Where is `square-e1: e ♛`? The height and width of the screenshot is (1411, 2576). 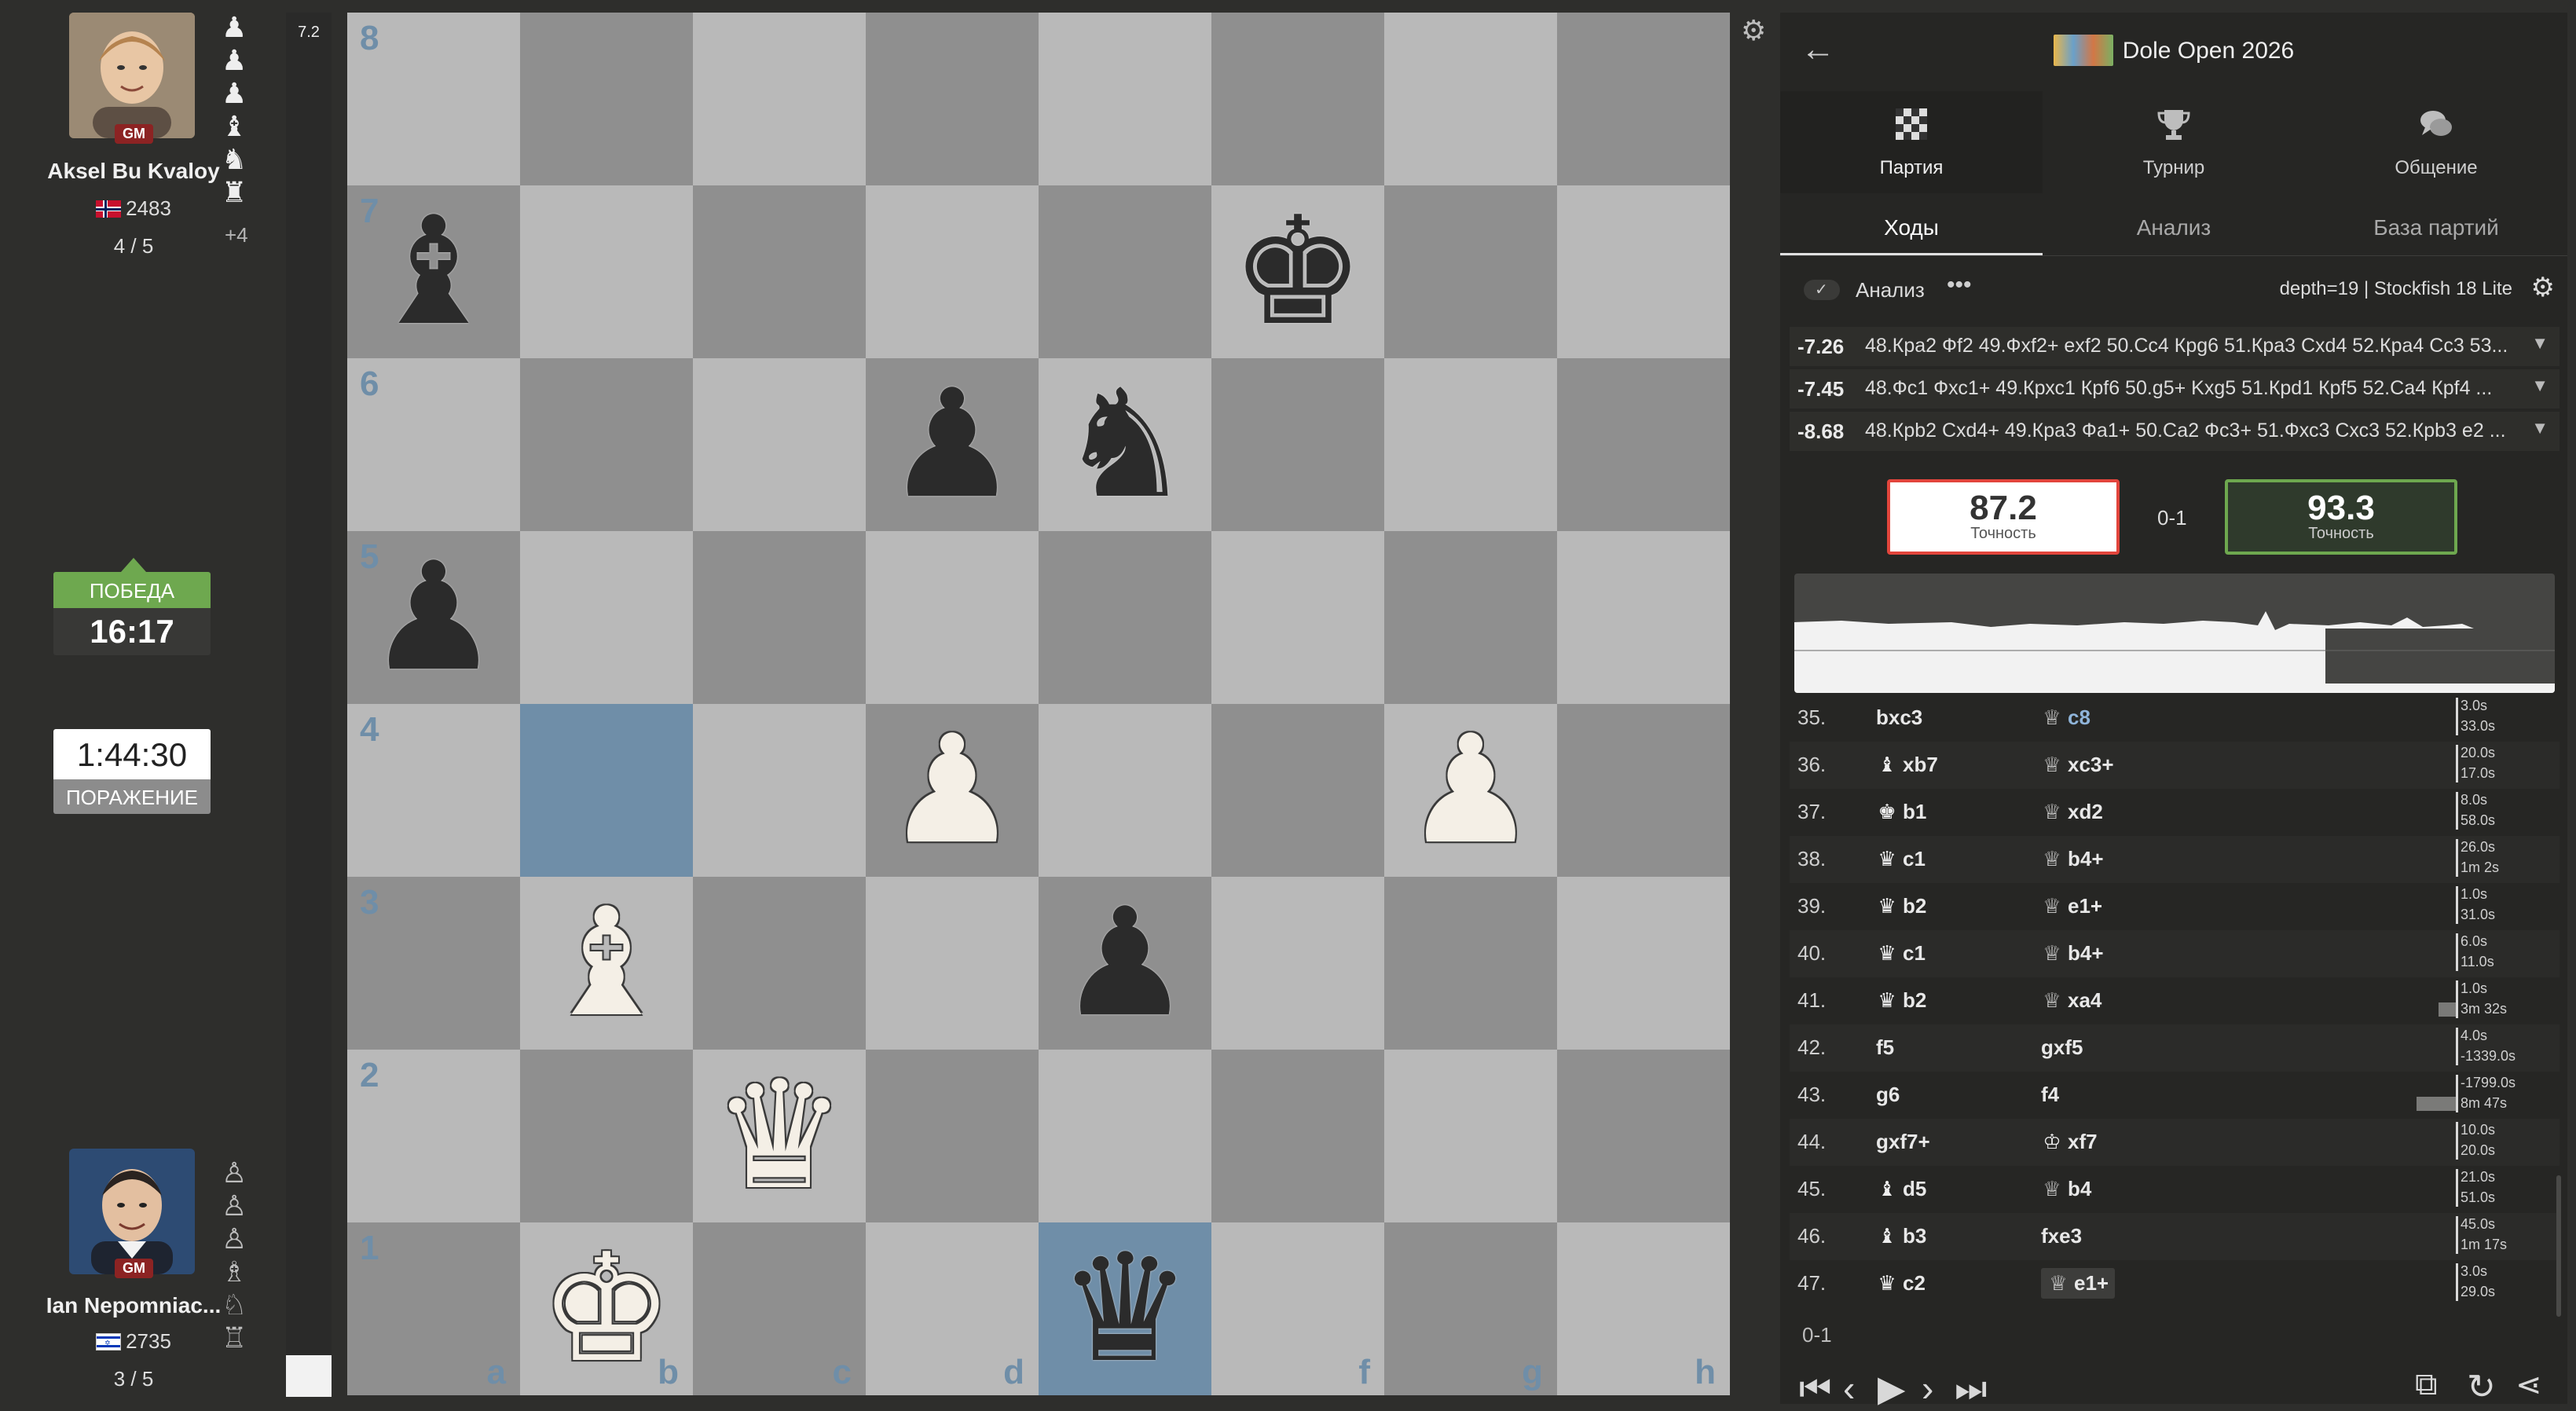
square-e1: e ♛ is located at coordinates (1125, 1308).